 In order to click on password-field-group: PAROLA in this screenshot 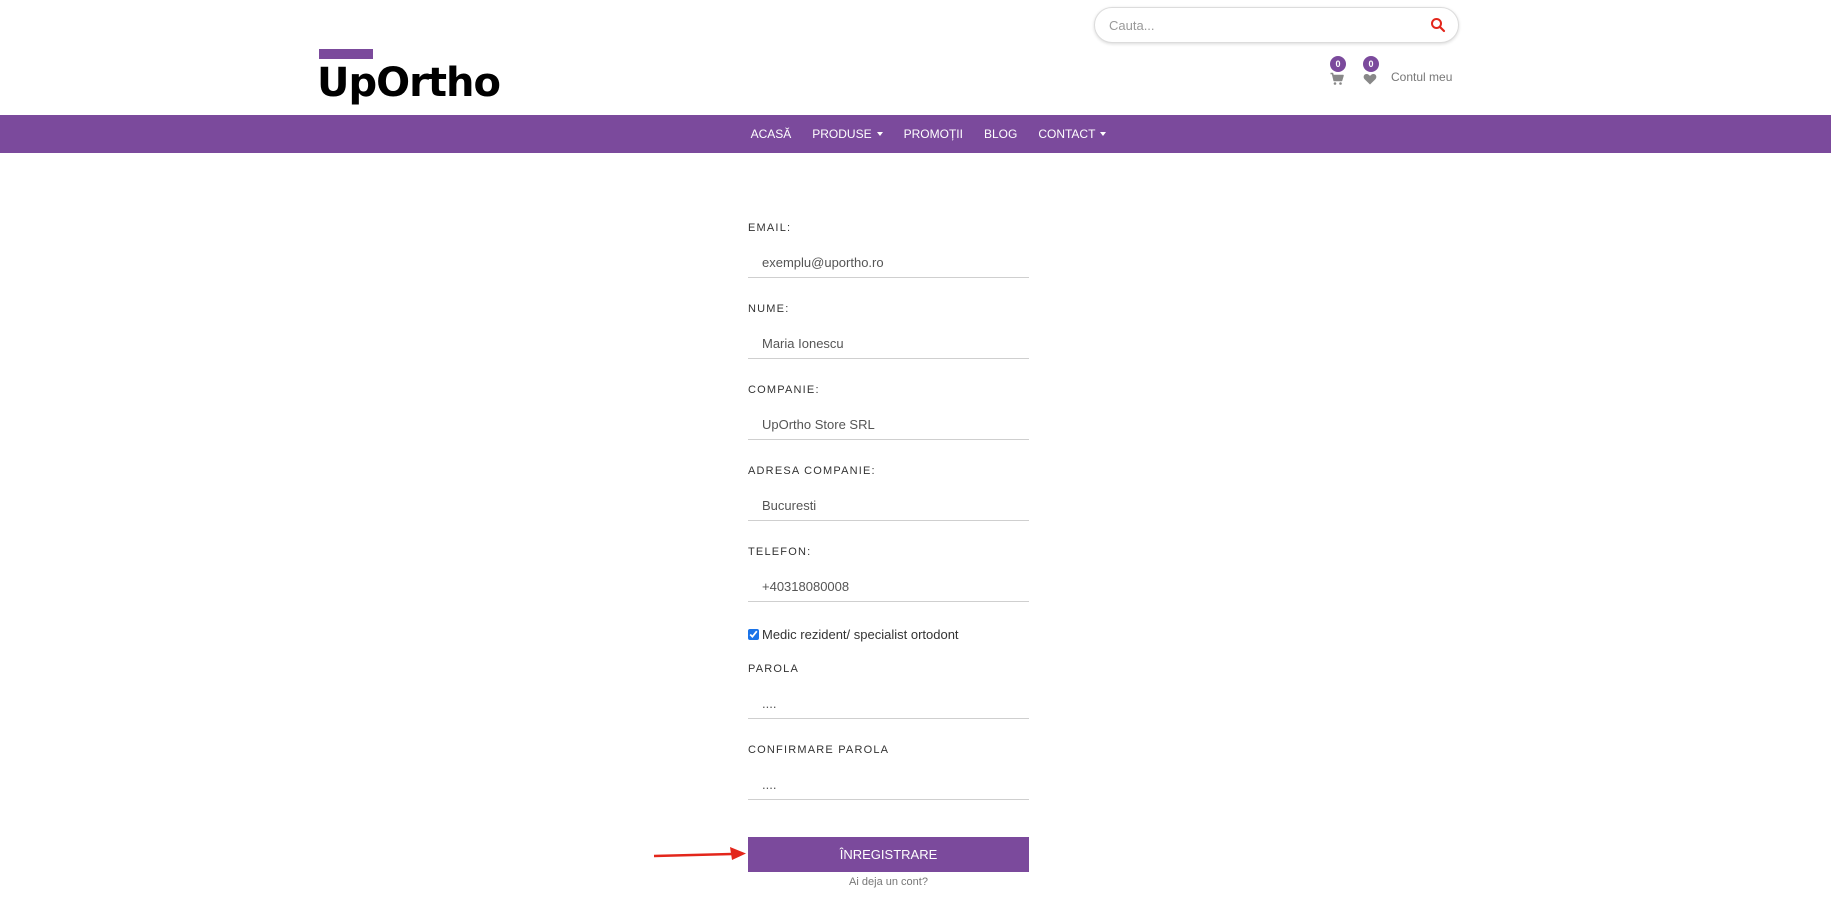, I will do `click(888, 703)`.